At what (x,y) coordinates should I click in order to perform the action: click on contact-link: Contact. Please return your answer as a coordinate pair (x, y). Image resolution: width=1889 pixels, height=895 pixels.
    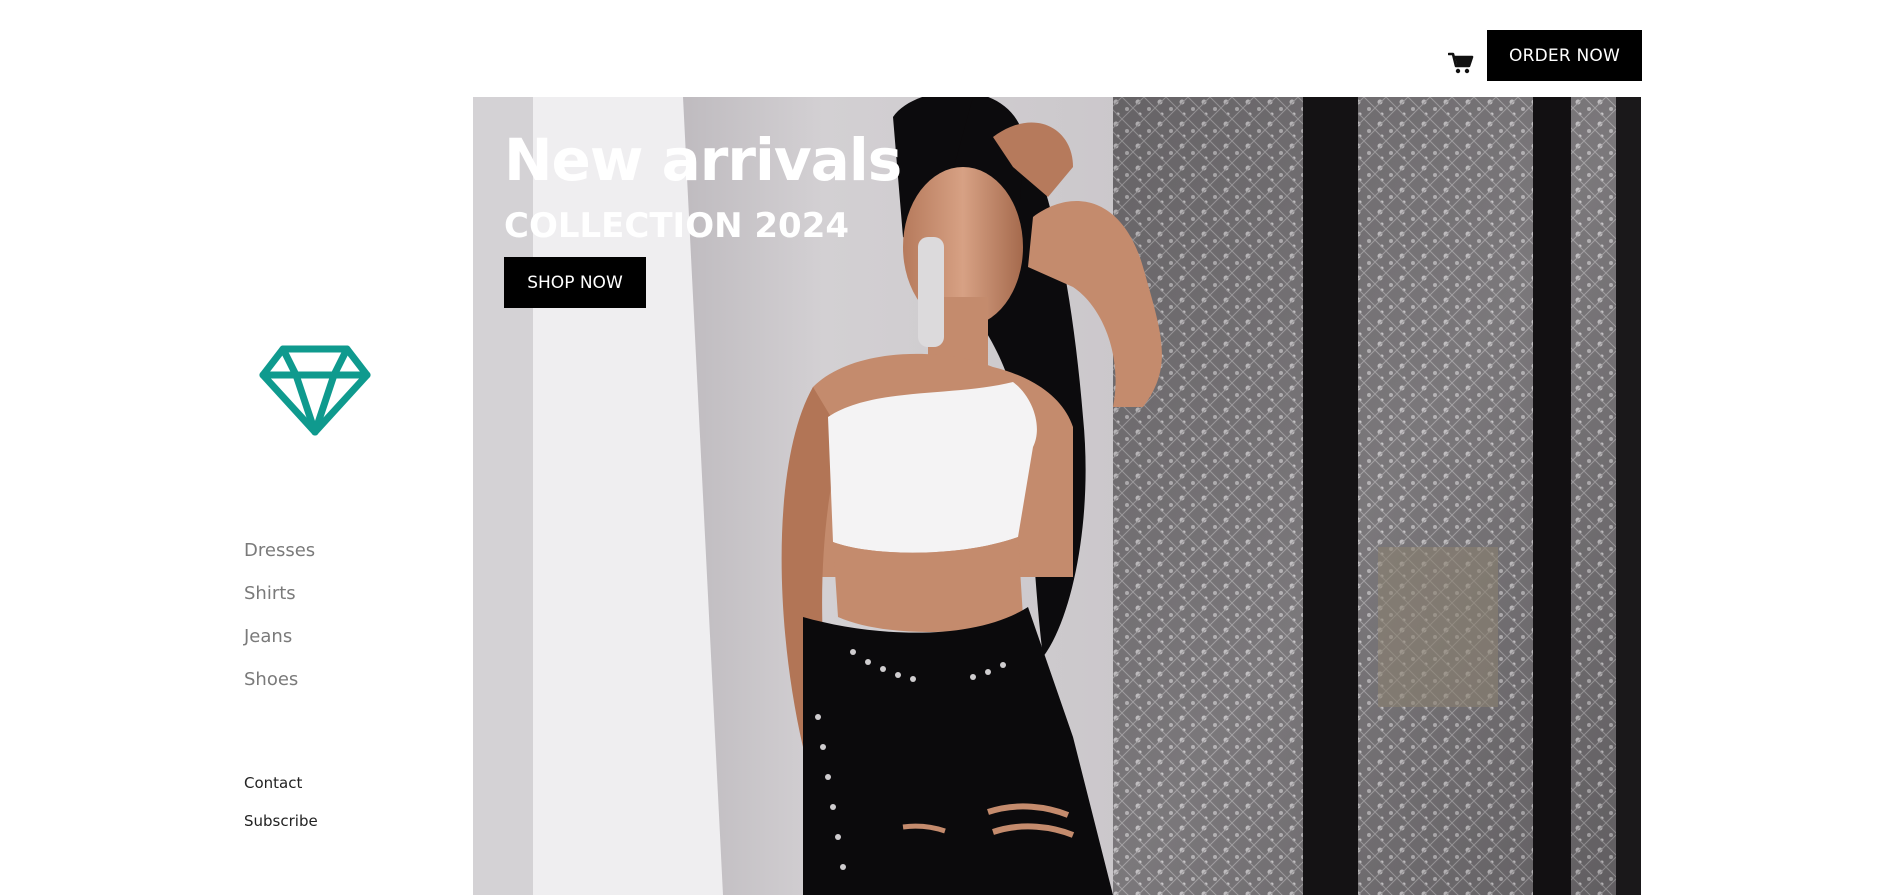
    Looking at the image, I should click on (281, 791).